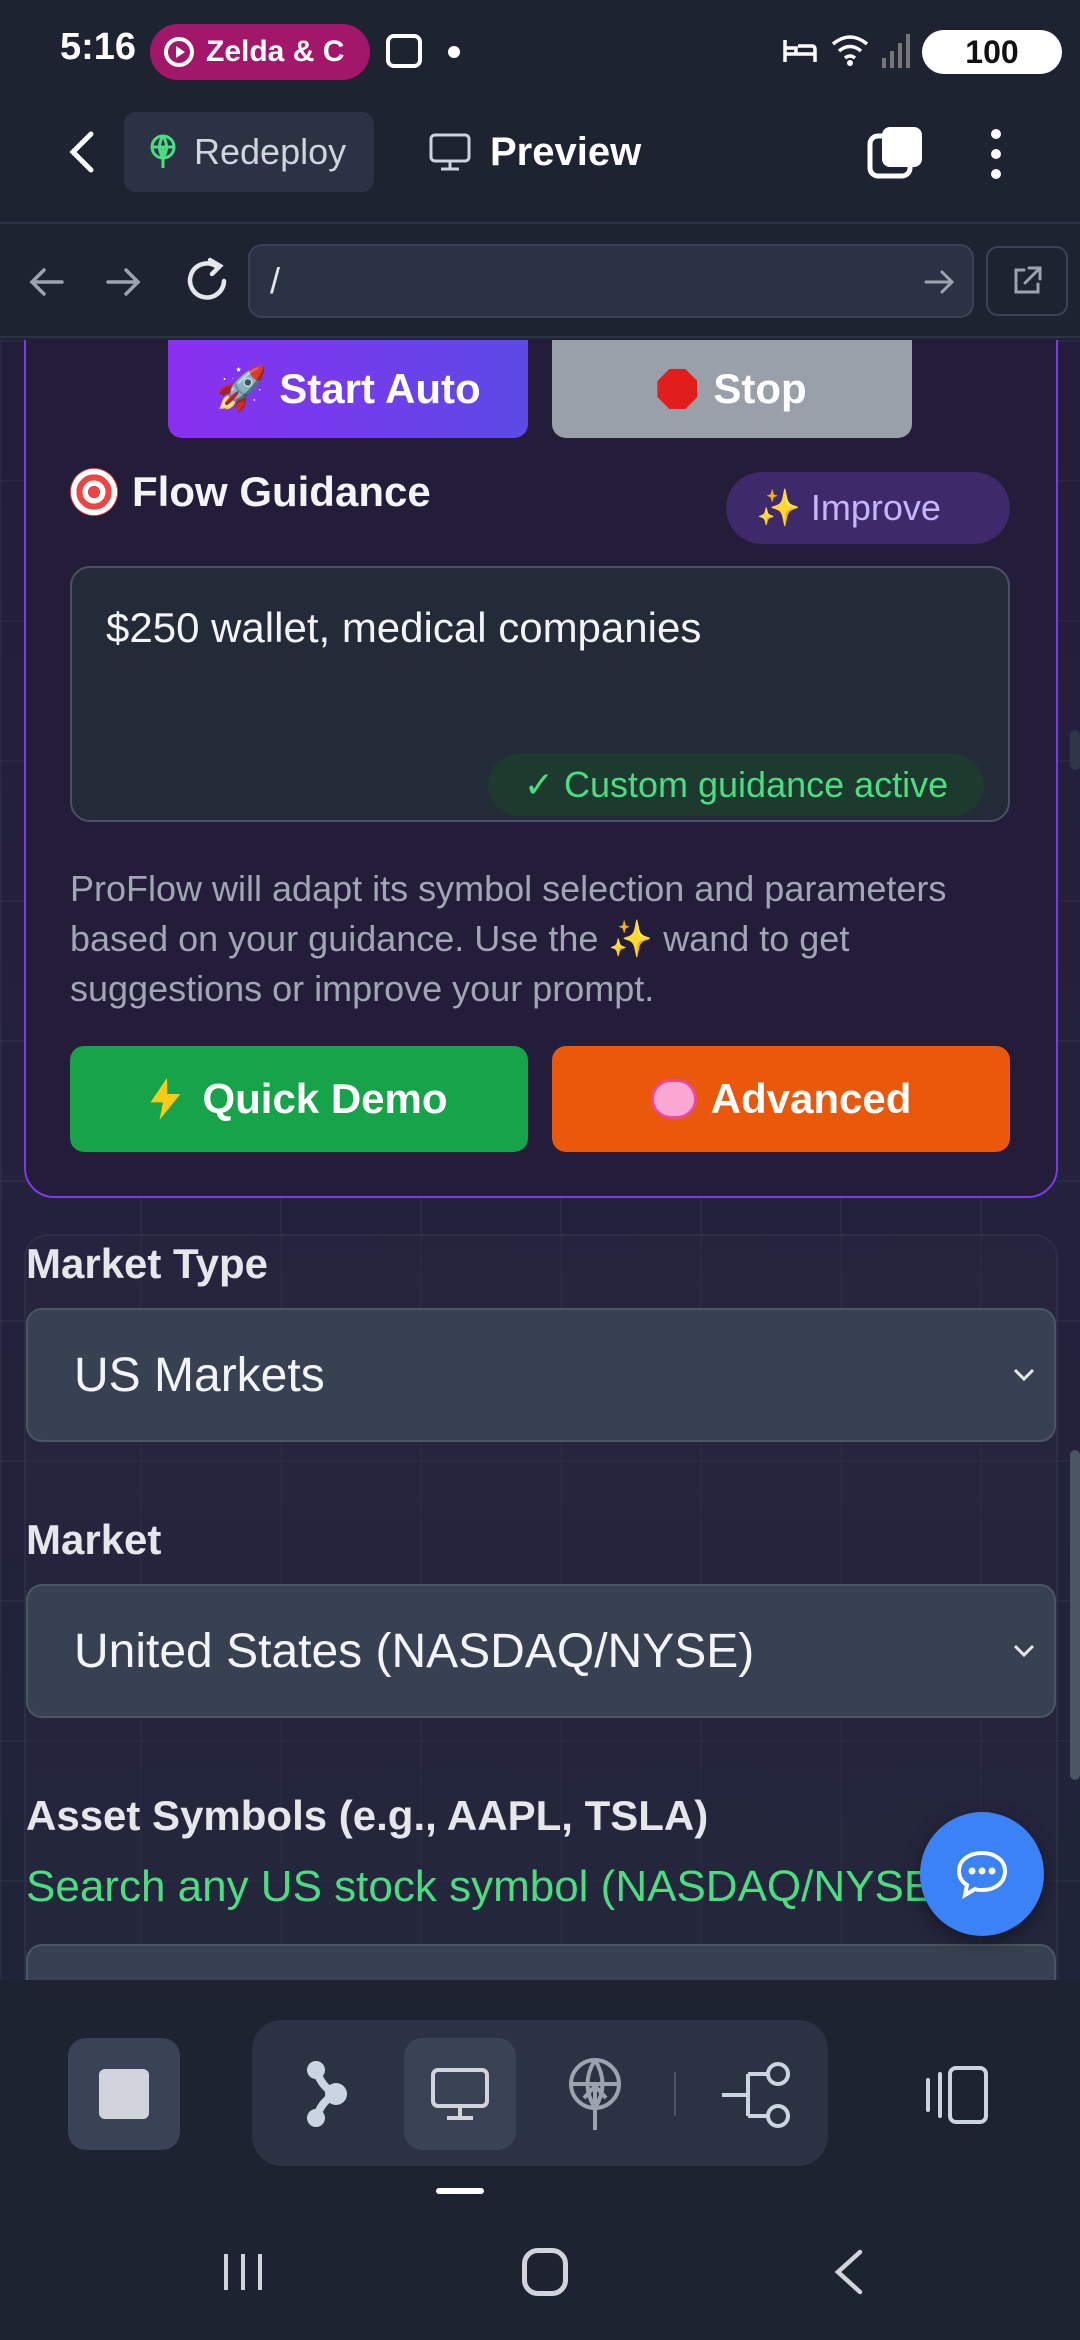  What do you see at coordinates (541, 1375) in the screenshot?
I see `market-type-select: US Markets` at bounding box center [541, 1375].